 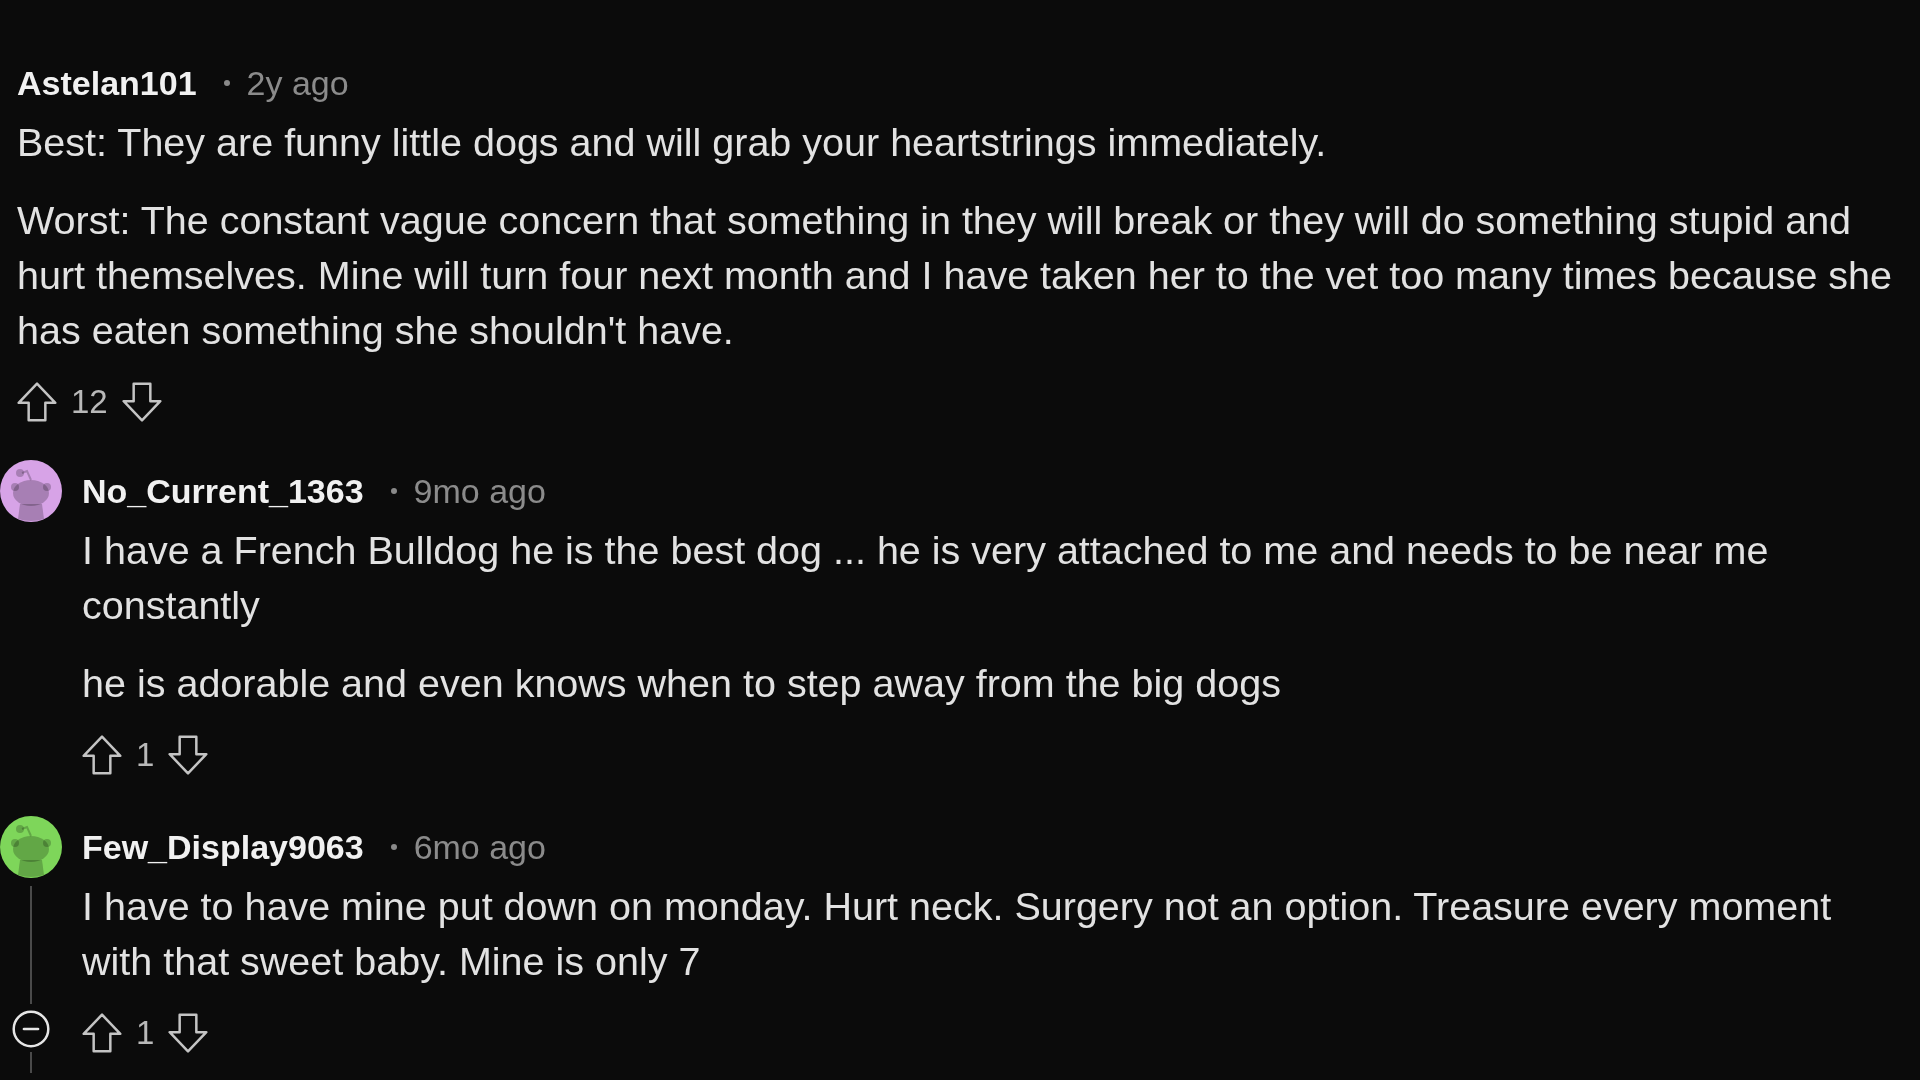 I want to click on username: Few_Display9063, so click(x=223, y=847).